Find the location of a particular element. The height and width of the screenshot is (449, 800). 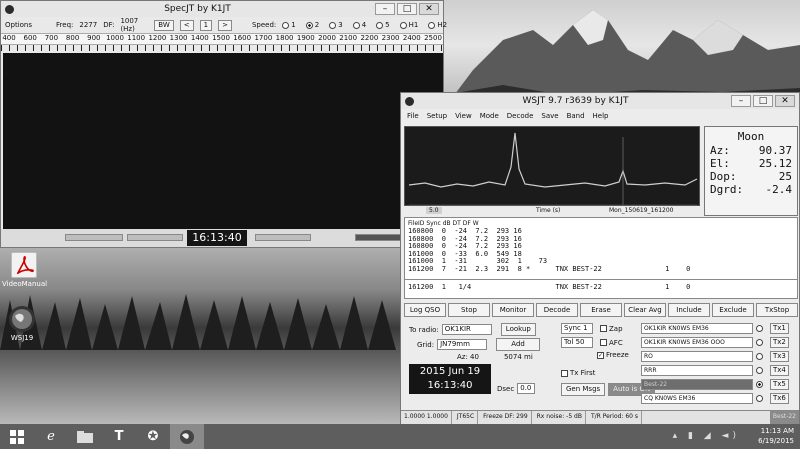

freeze-row: ✓ Freeze is located at coordinates (613, 355).